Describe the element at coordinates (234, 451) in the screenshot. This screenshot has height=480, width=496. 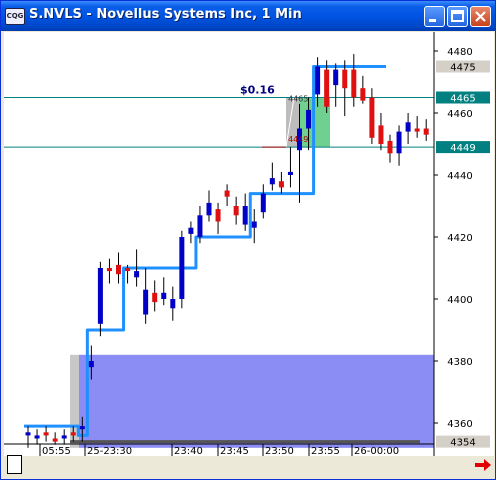
I see `x-tick-label: 23:45` at that location.